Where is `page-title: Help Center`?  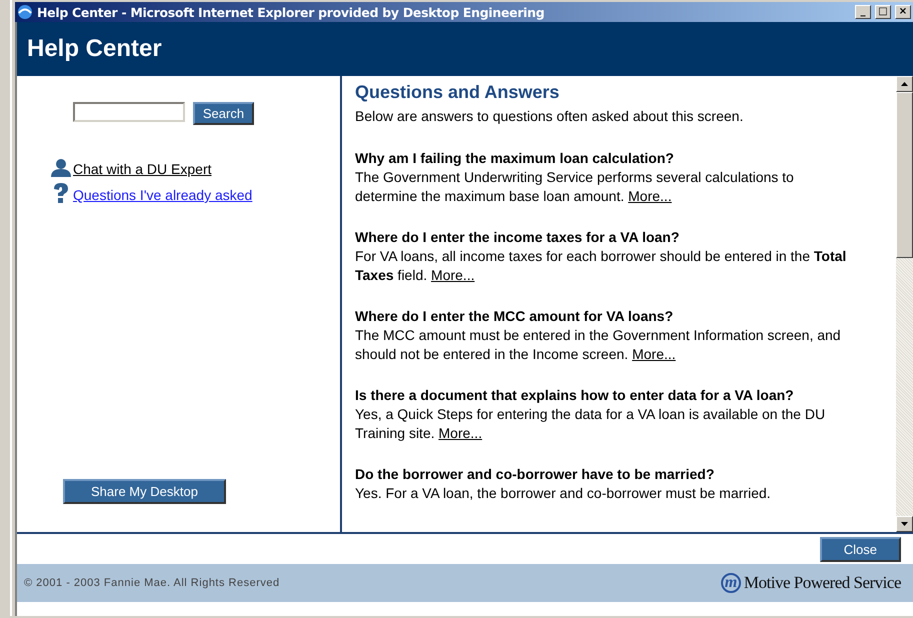 page-title: Help Center is located at coordinates (94, 49).